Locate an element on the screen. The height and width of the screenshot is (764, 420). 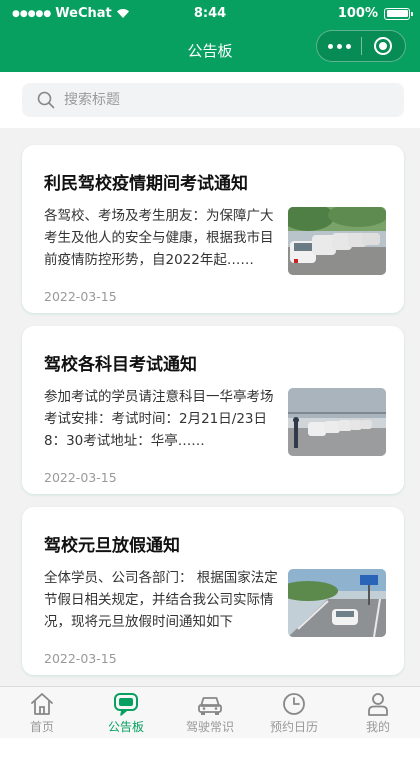
tab-label: 我的 is located at coordinates (377, 727).